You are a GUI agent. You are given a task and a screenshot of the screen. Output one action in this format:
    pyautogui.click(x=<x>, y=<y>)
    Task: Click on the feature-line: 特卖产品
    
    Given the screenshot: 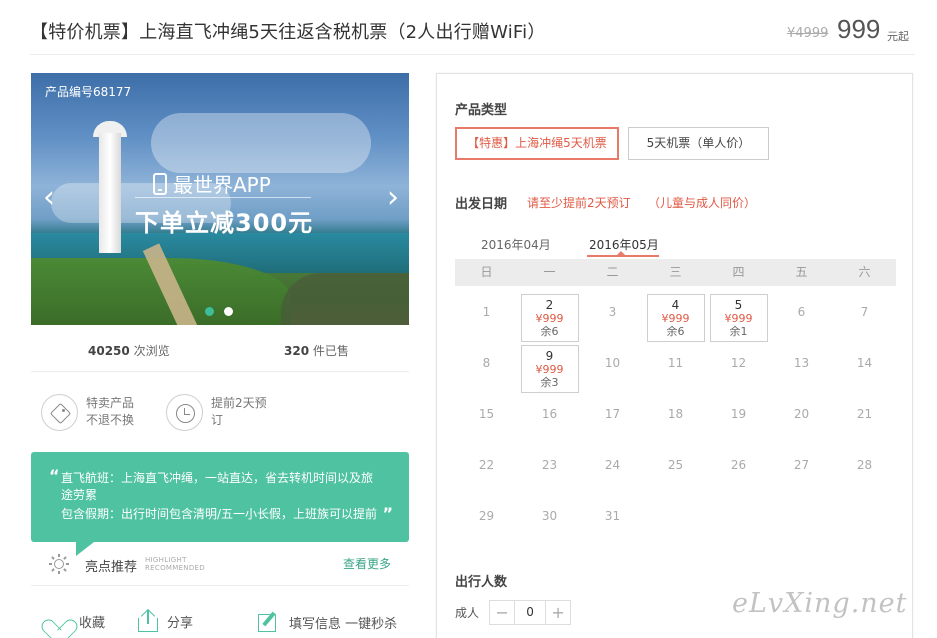 What is the action you would take?
    pyautogui.click(x=110, y=403)
    